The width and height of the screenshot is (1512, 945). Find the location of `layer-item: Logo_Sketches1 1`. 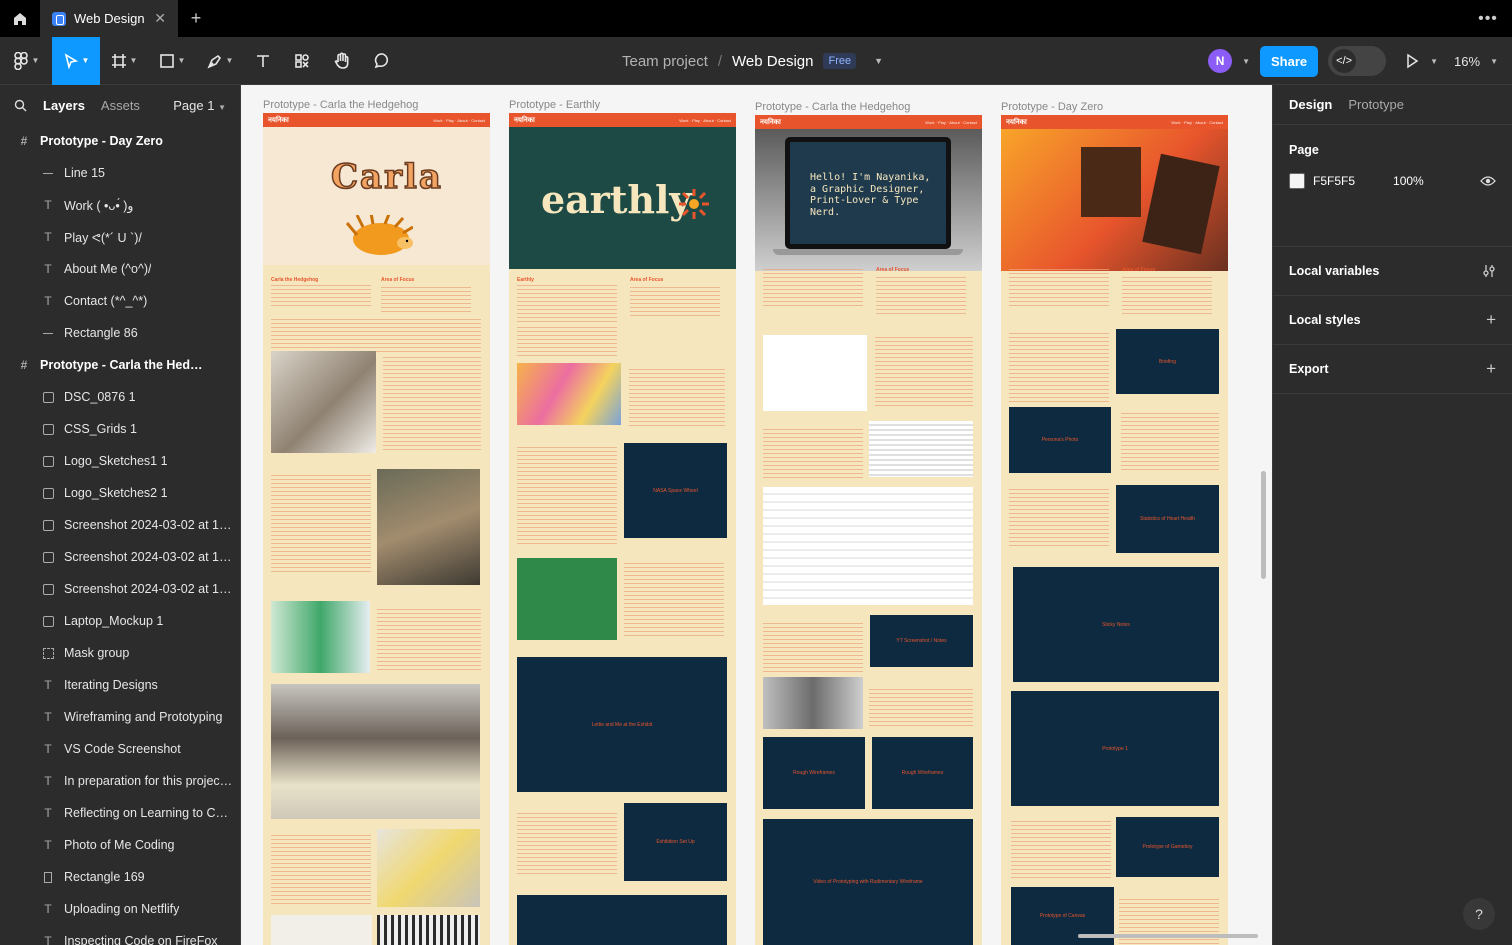

layer-item: Logo_Sketches1 1 is located at coordinates (120, 461).